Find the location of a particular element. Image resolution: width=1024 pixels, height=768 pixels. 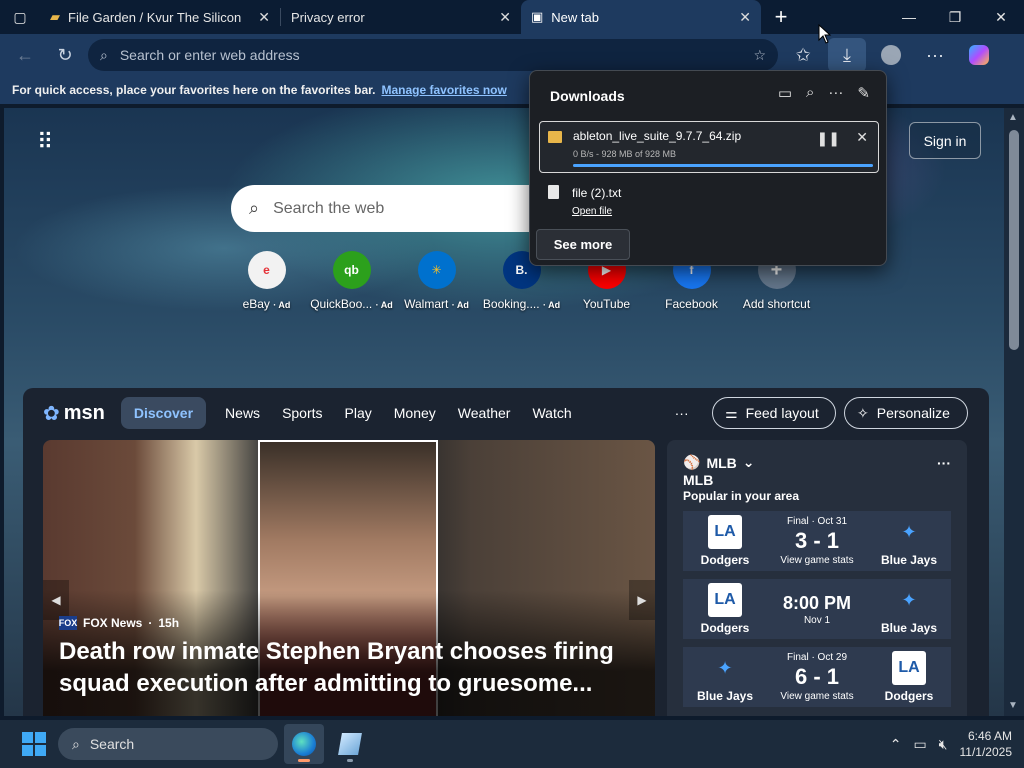

feed-layout-button: ⚌ Feed layout is located at coordinates (774, 413).